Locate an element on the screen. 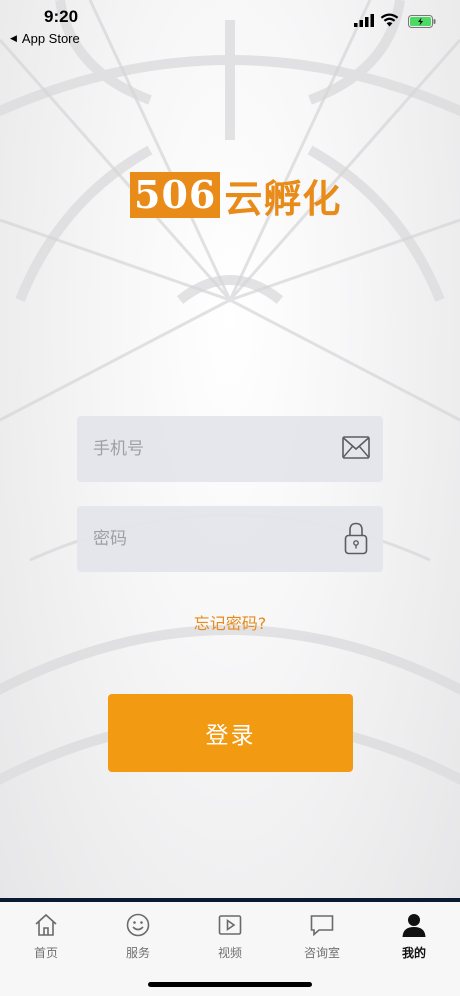 Image resolution: width=460 pixels, height=996 pixels. password-field is located at coordinates (230, 539).